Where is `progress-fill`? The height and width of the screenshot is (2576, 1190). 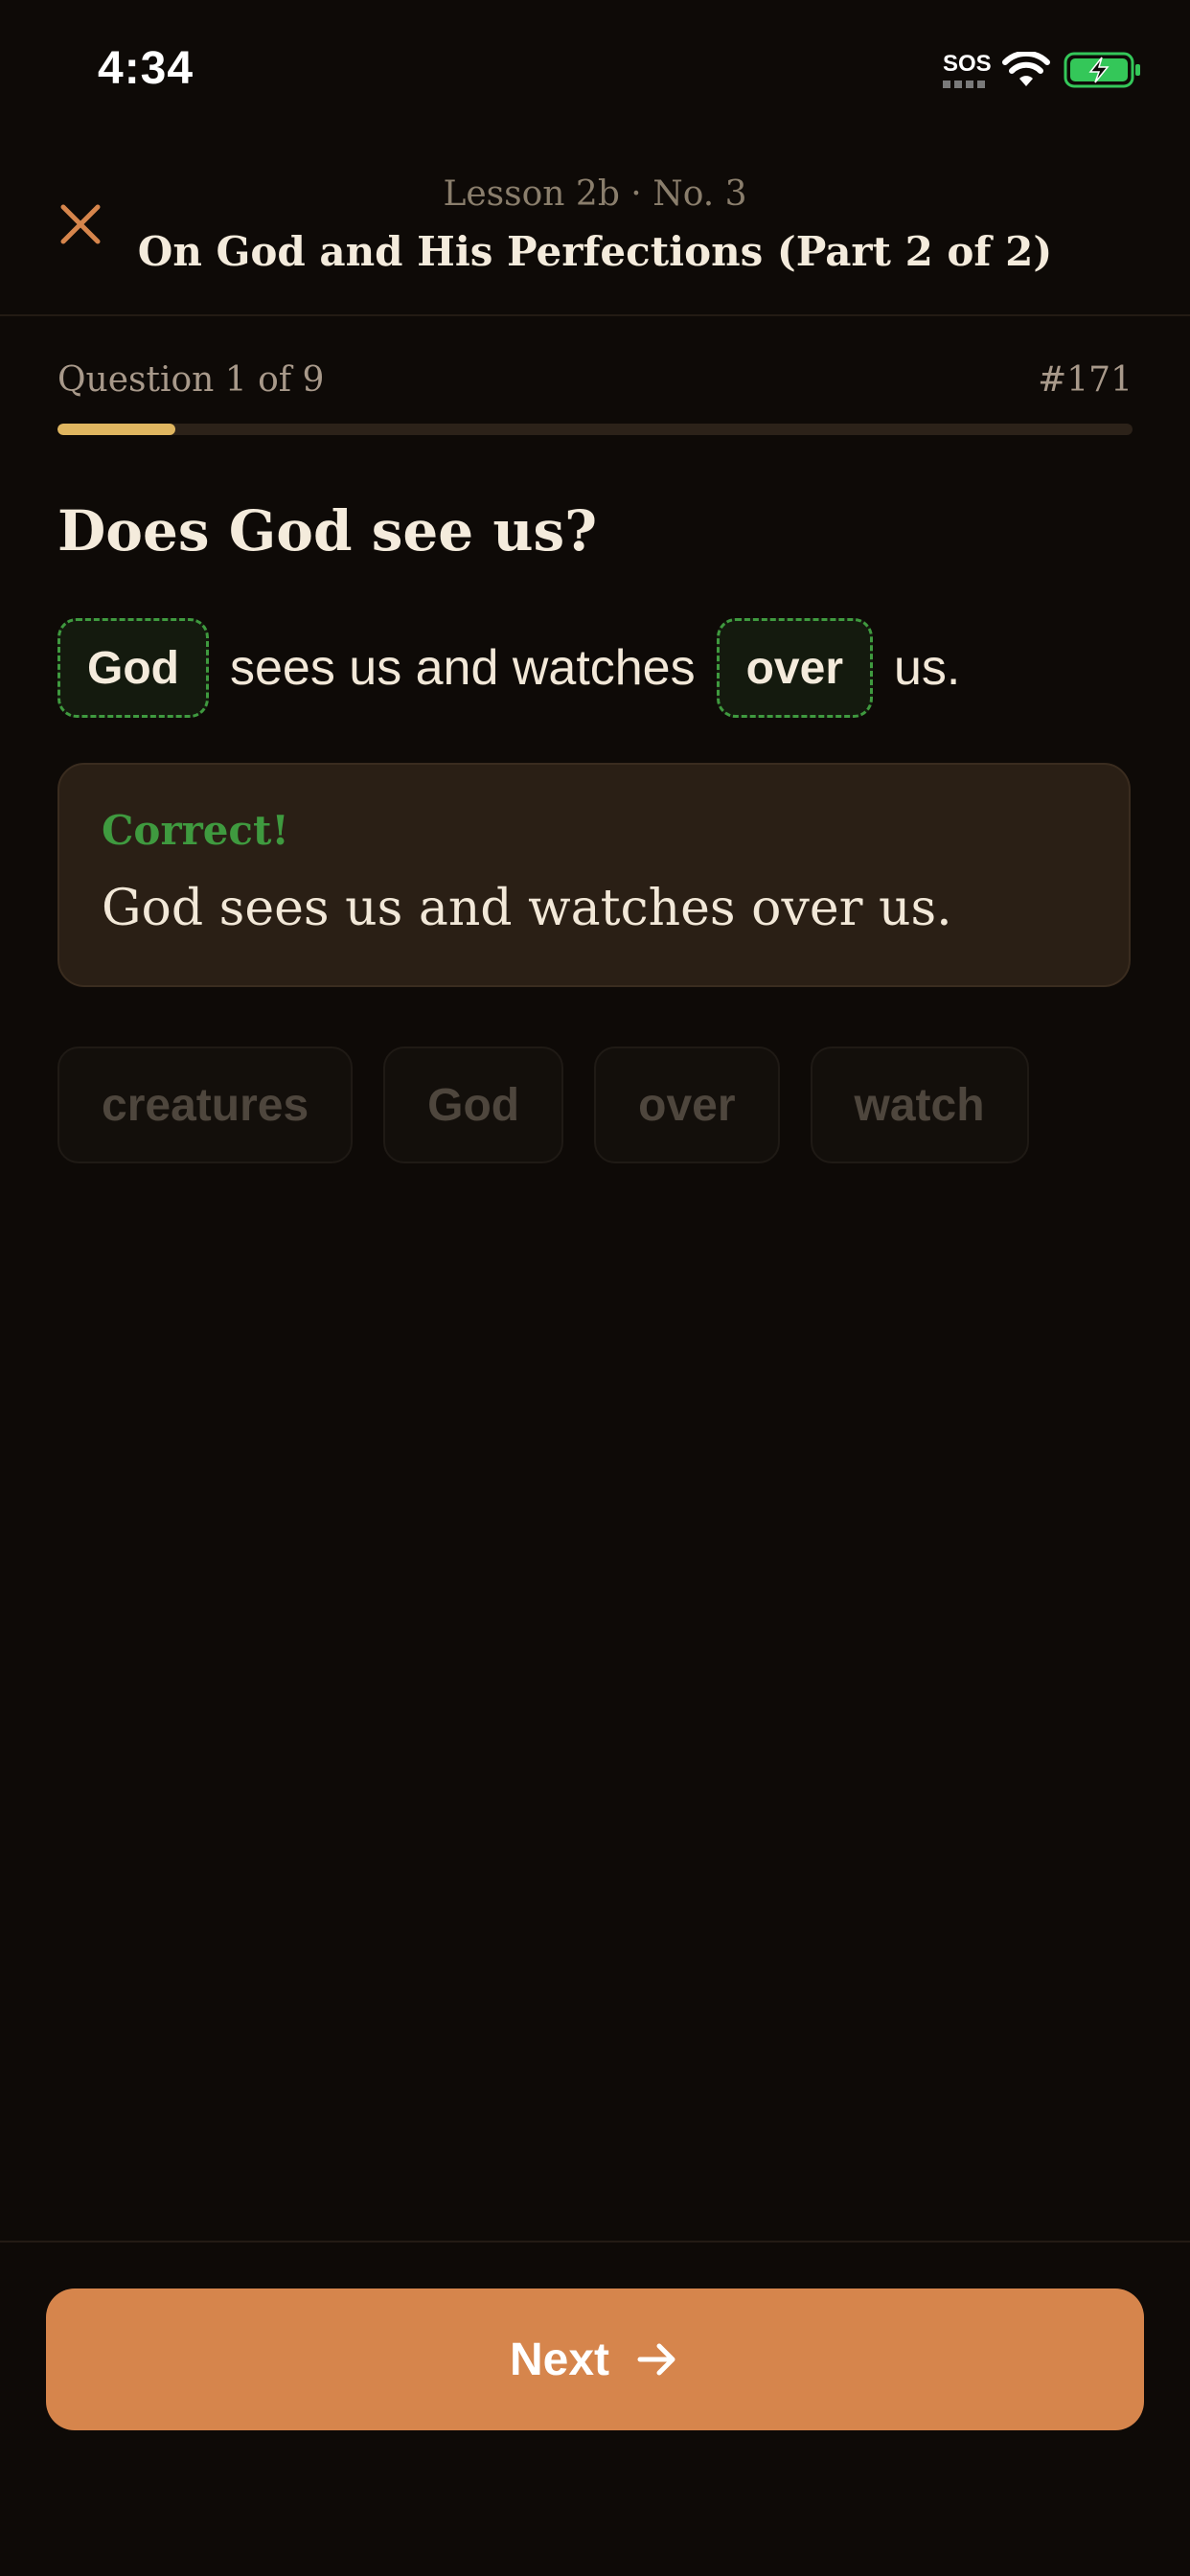 progress-fill is located at coordinates (117, 429).